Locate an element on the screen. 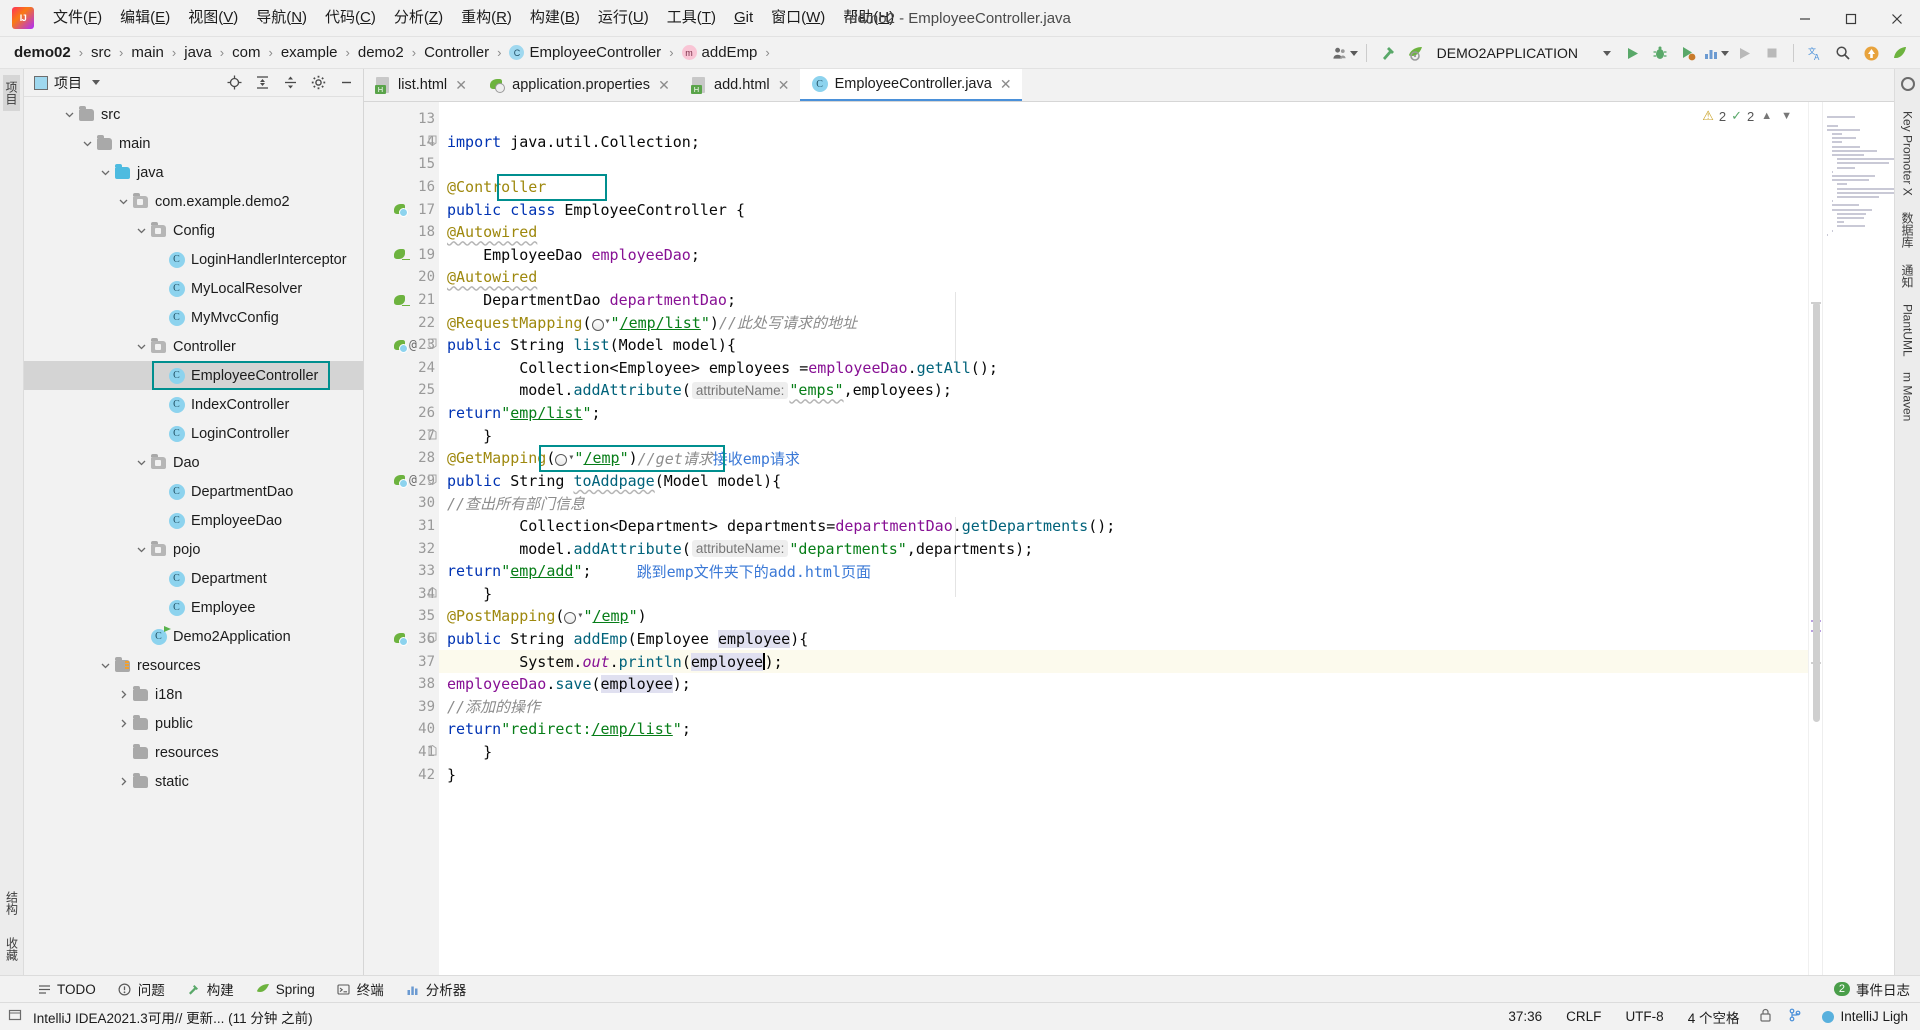 This screenshot has width=1920, height=1030. strip-button-structure: 结构 is located at coordinates (12, 903).